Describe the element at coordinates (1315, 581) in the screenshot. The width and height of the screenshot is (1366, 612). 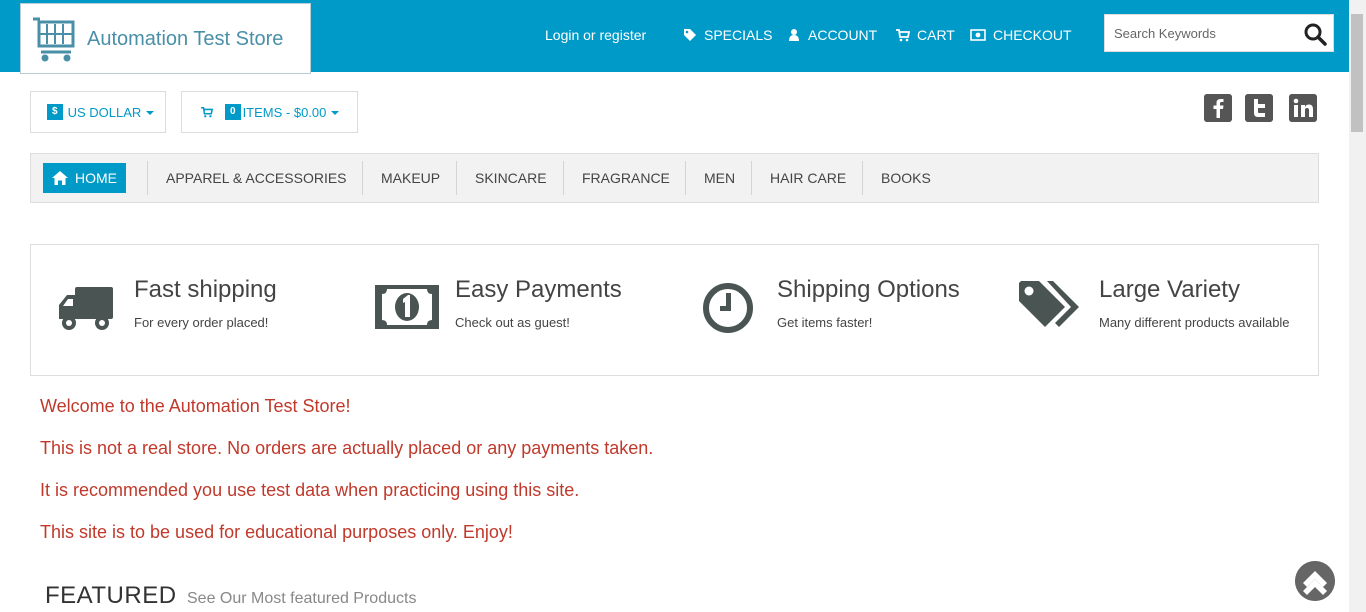
I see `back-to-top-icon` at that location.